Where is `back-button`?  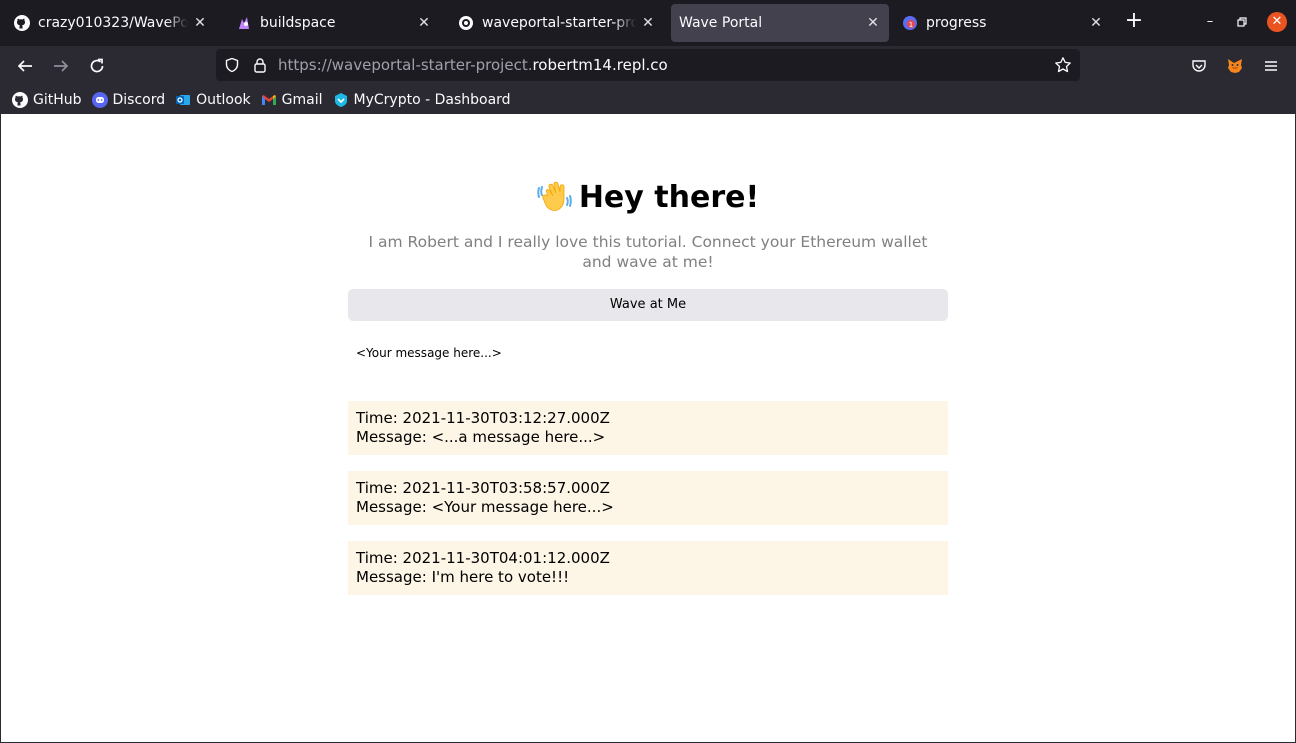 back-button is located at coordinates (25, 66).